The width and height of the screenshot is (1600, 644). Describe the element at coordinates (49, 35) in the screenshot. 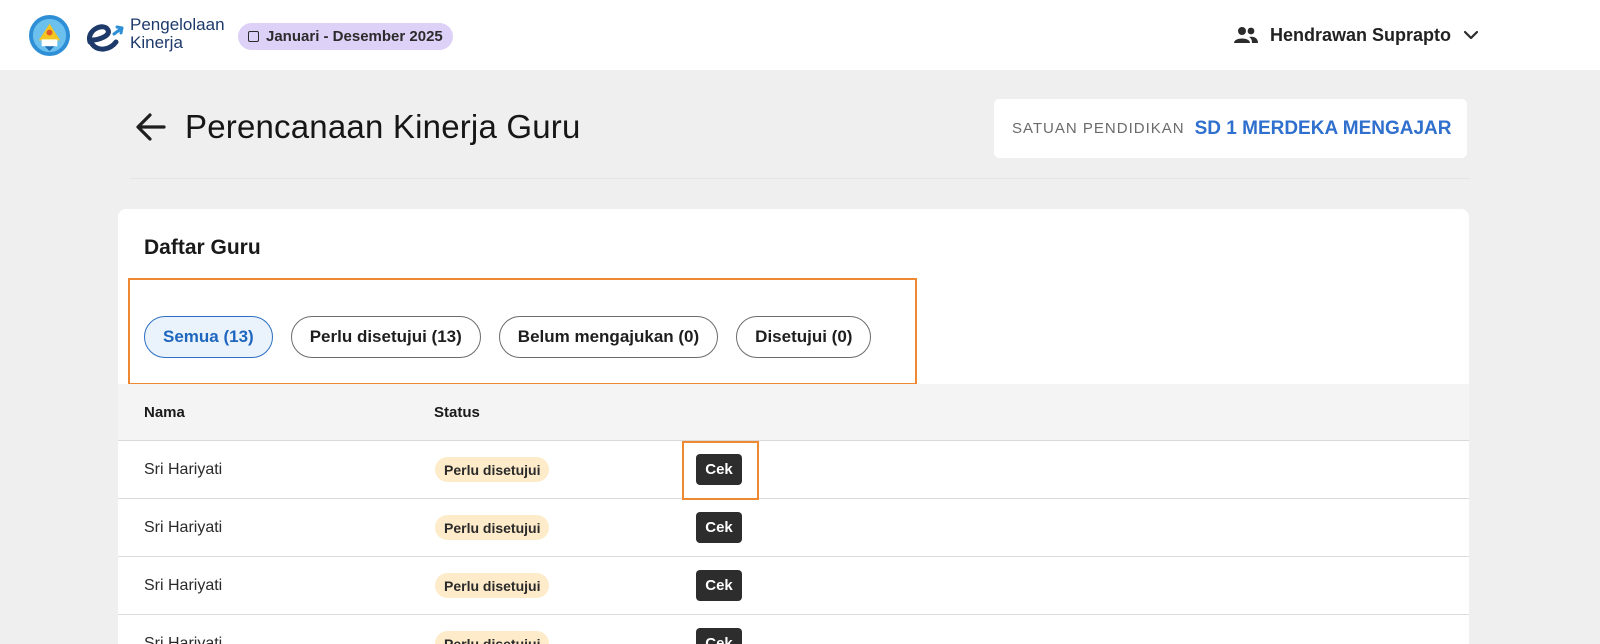

I see `tut-wuri-handayani-emblem-icon` at that location.